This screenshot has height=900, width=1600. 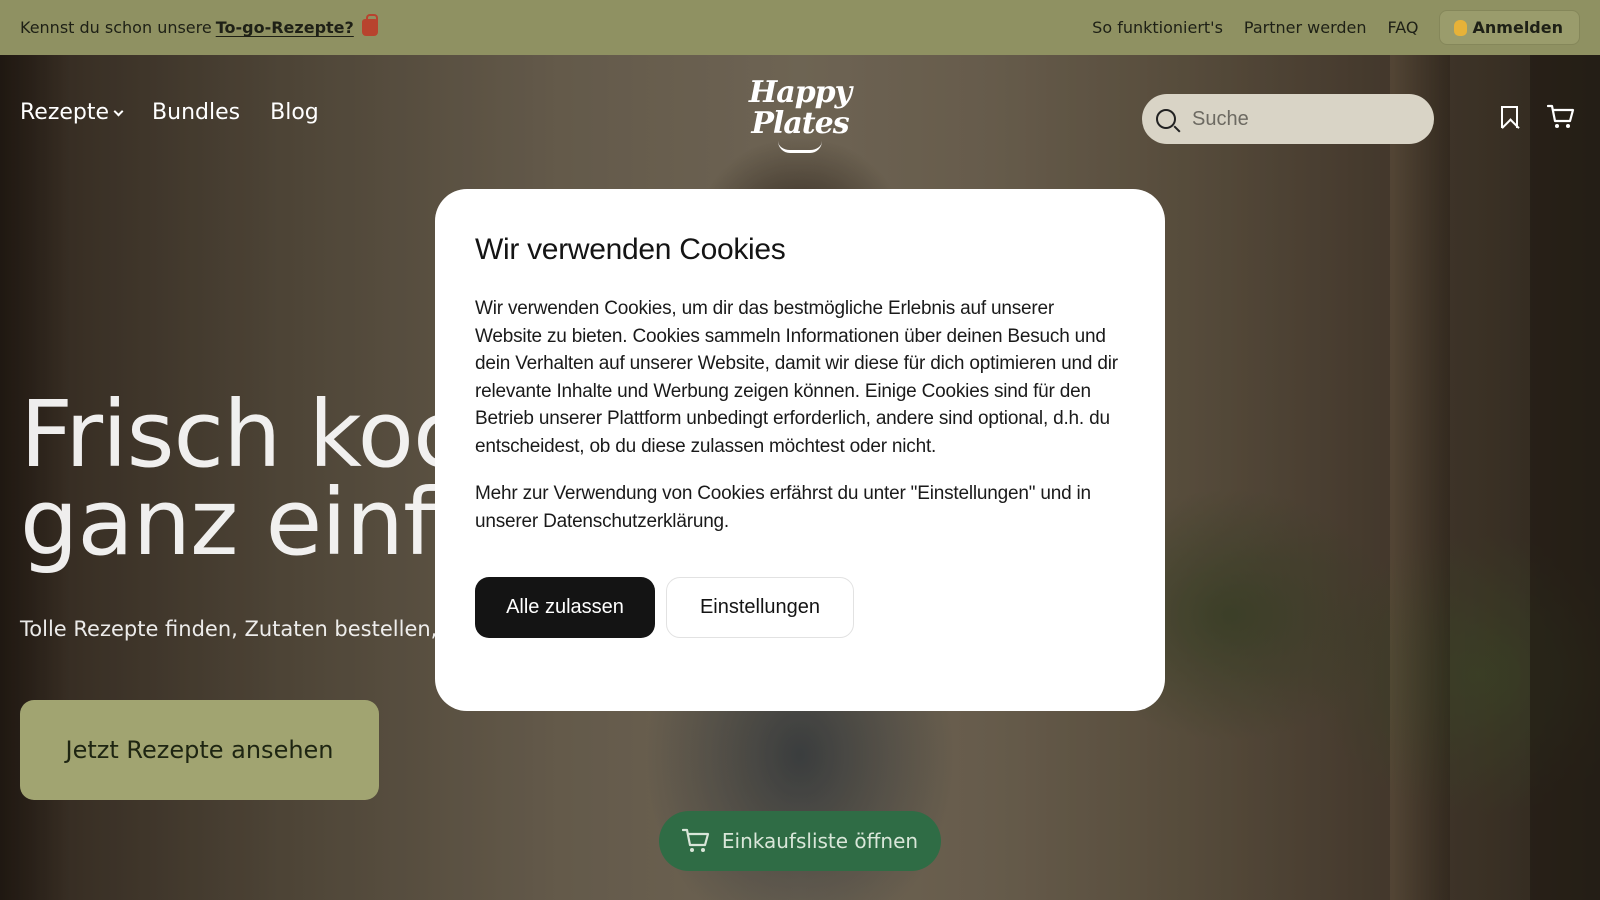 I want to click on logo-smile, so click(x=800, y=147).